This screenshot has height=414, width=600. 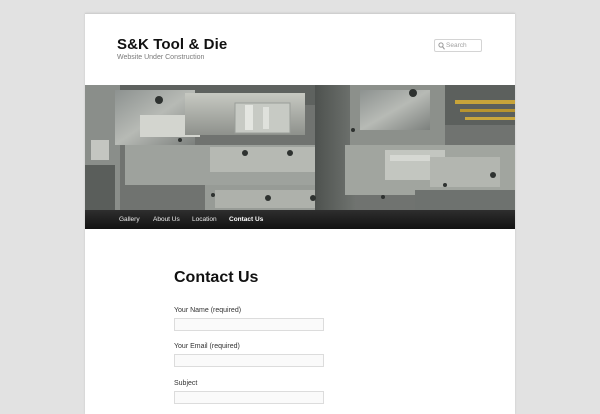 What do you see at coordinates (207, 346) in the screenshot?
I see `email-label: Your Email (required)` at bounding box center [207, 346].